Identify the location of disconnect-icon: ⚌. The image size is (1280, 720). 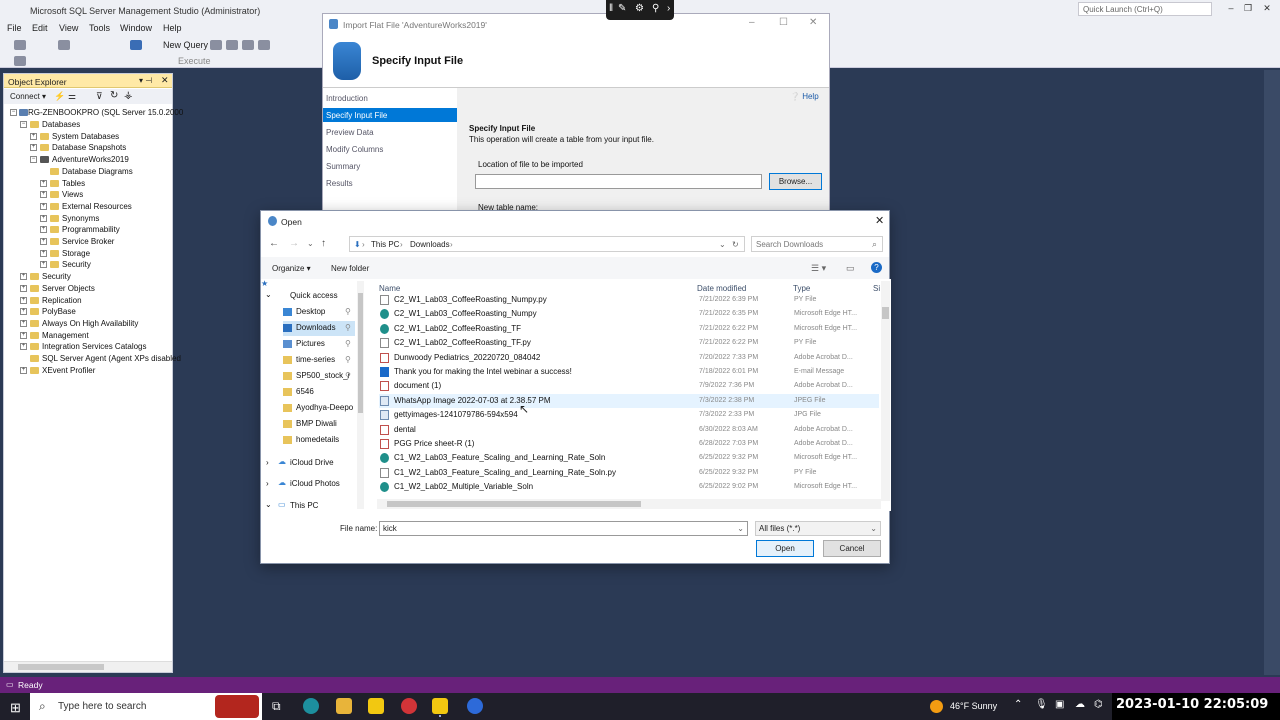
(72, 96).